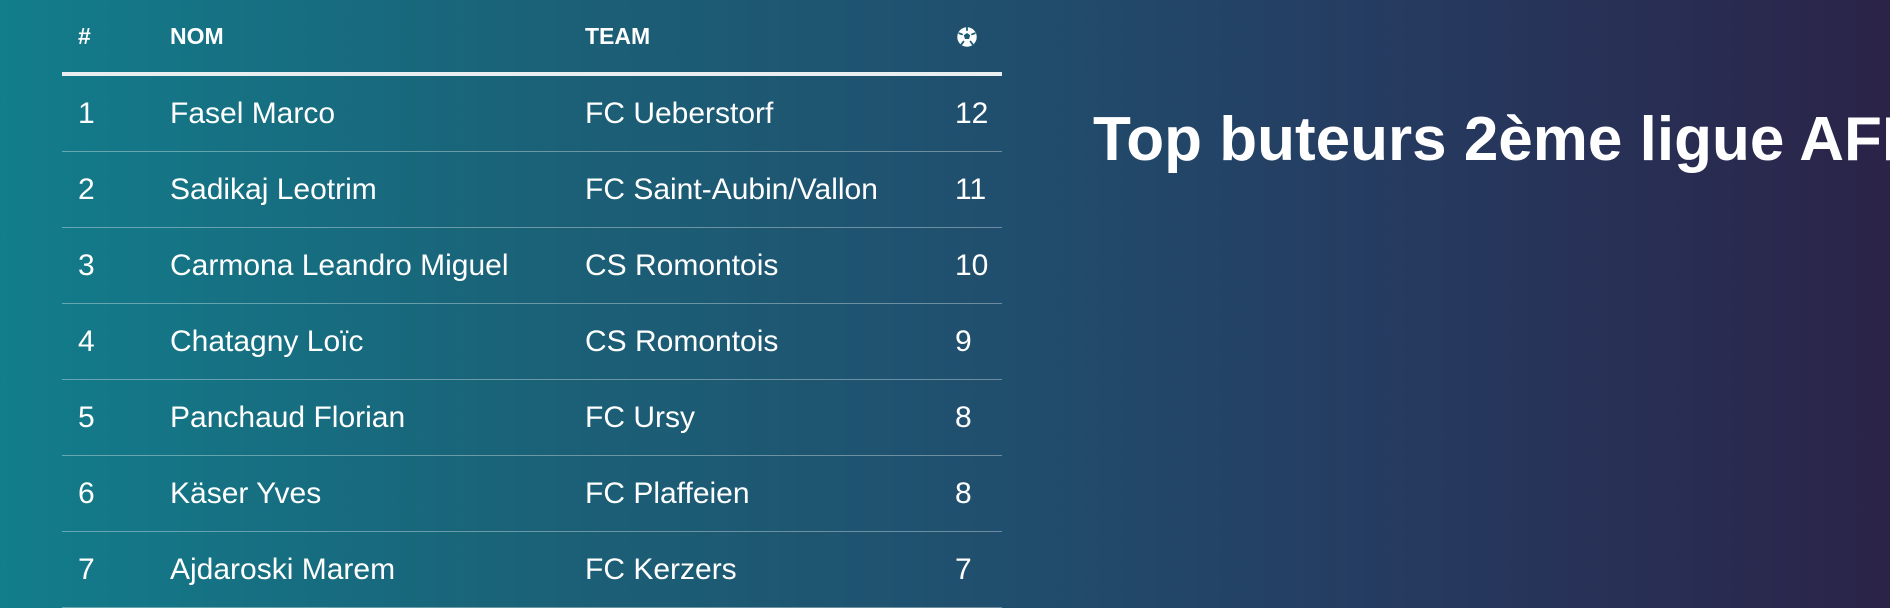  Describe the element at coordinates (116, 38) in the screenshot. I see `header-rank: #` at that location.